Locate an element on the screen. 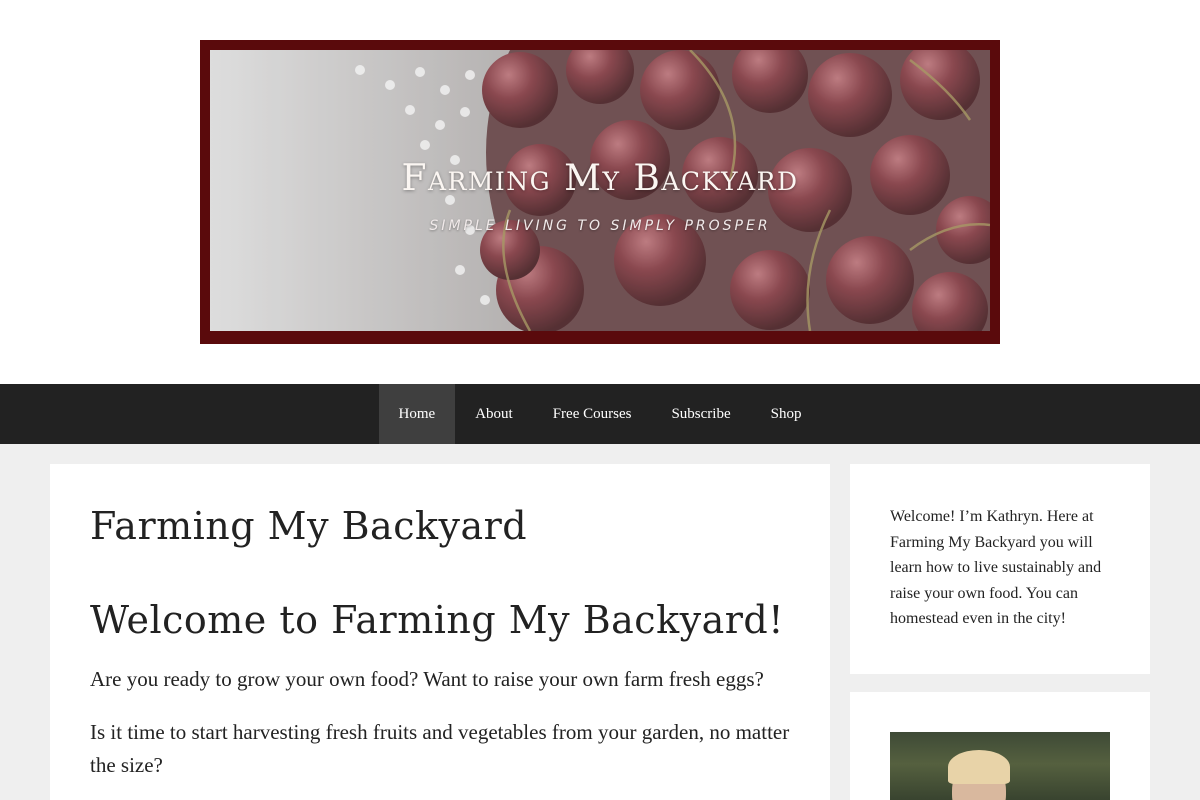  sidebar-photo-widget is located at coordinates (1000, 746).